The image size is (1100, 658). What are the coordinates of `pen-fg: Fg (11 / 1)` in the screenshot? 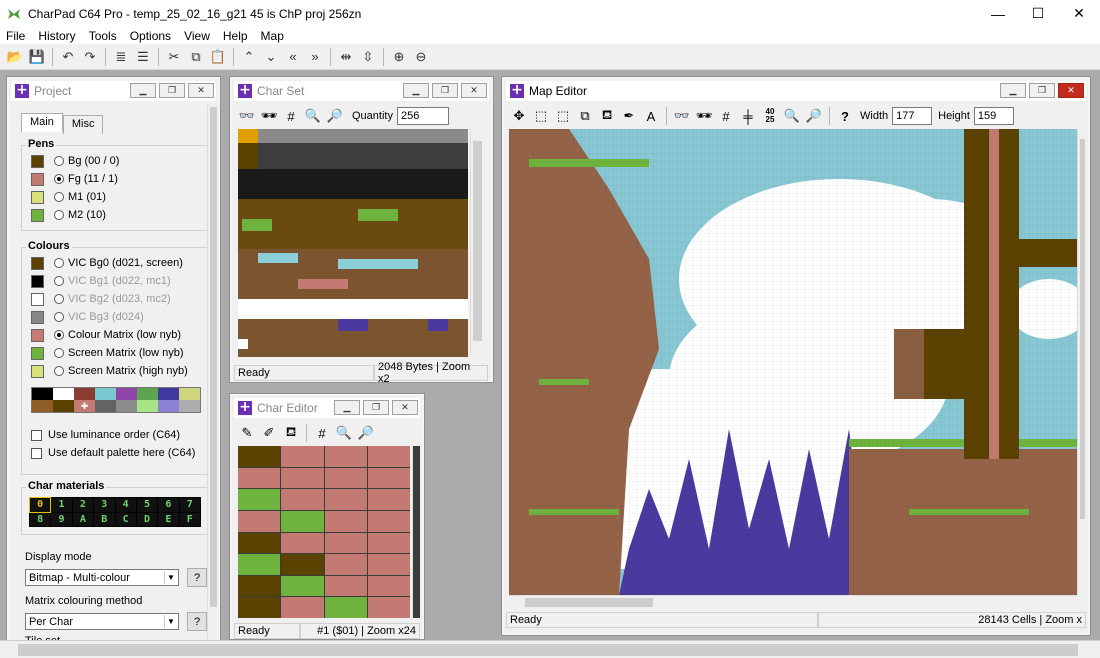 It's located at (74, 179).